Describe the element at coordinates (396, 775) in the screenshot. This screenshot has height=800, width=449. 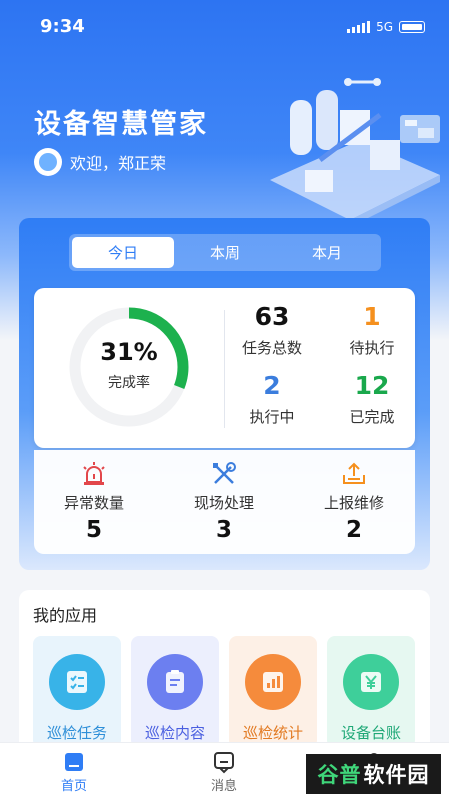
I see `watermark-part2: 软件园` at that location.